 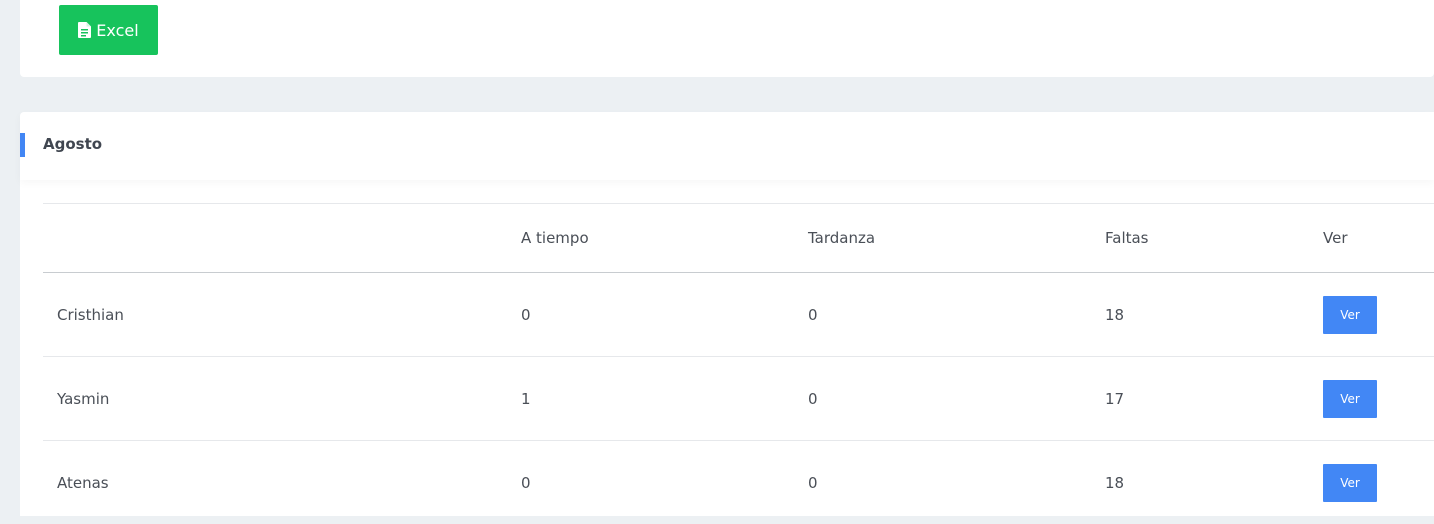 I want to click on excel-export-button: Excel, so click(x=108, y=30).